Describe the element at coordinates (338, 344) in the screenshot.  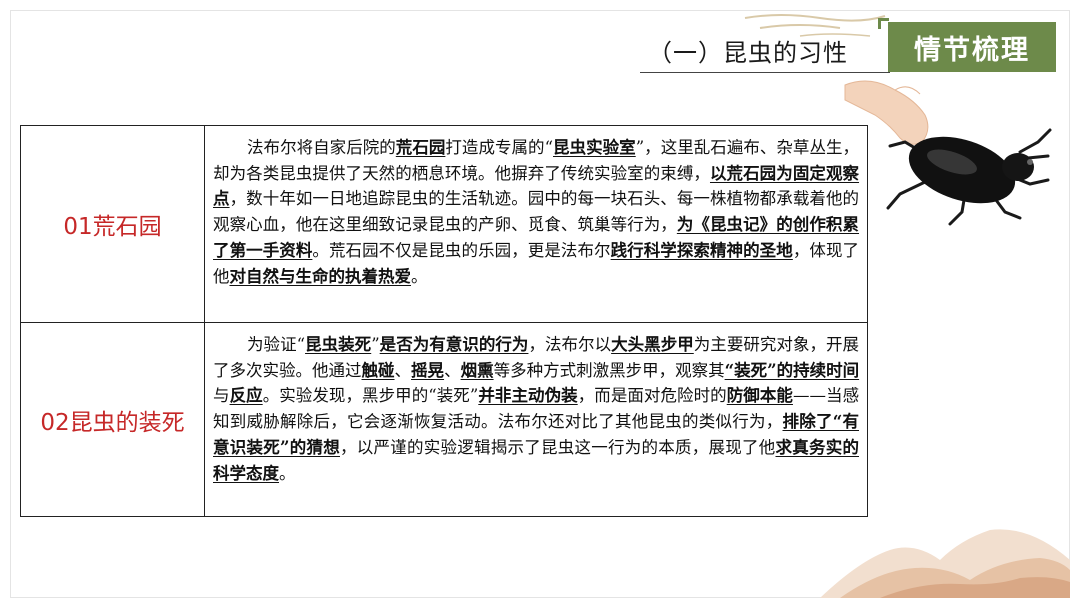
I see `highlighted-phrase: 昆虫装死` at that location.